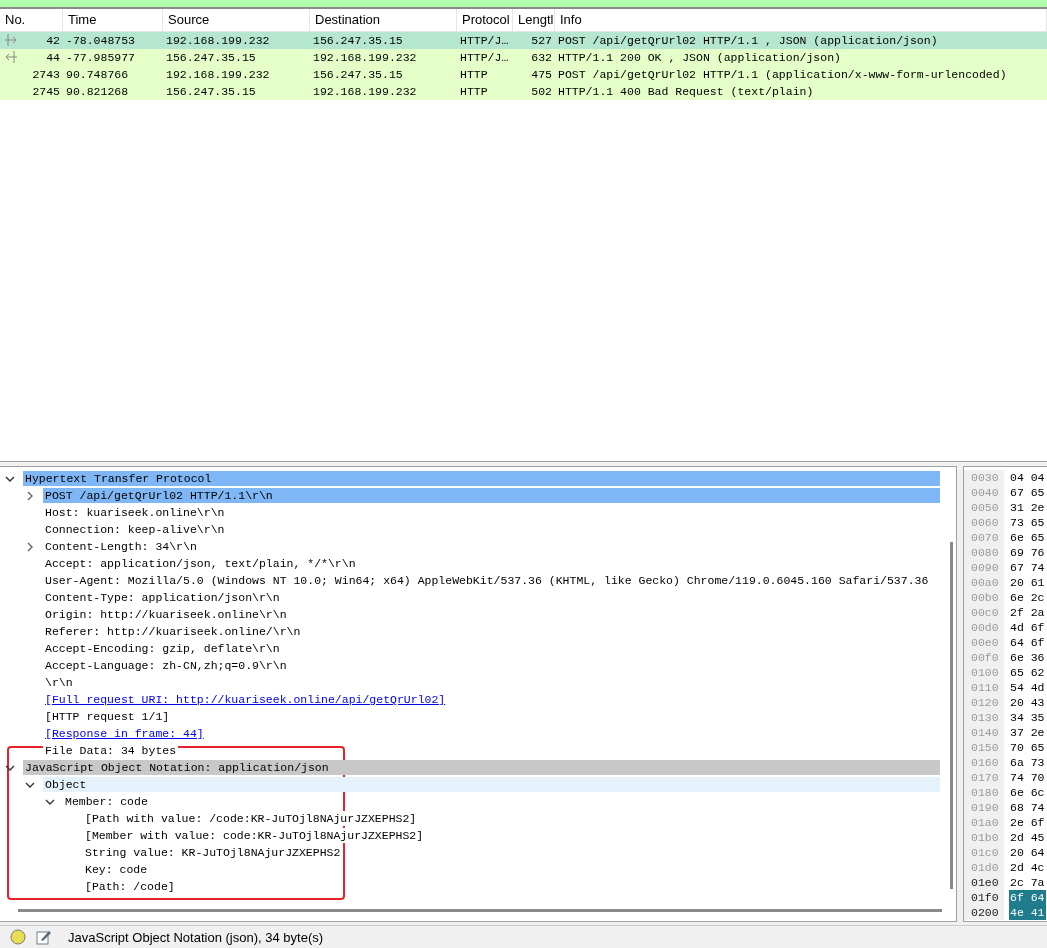  I want to click on offset-label: 01d0, so click(984, 867).